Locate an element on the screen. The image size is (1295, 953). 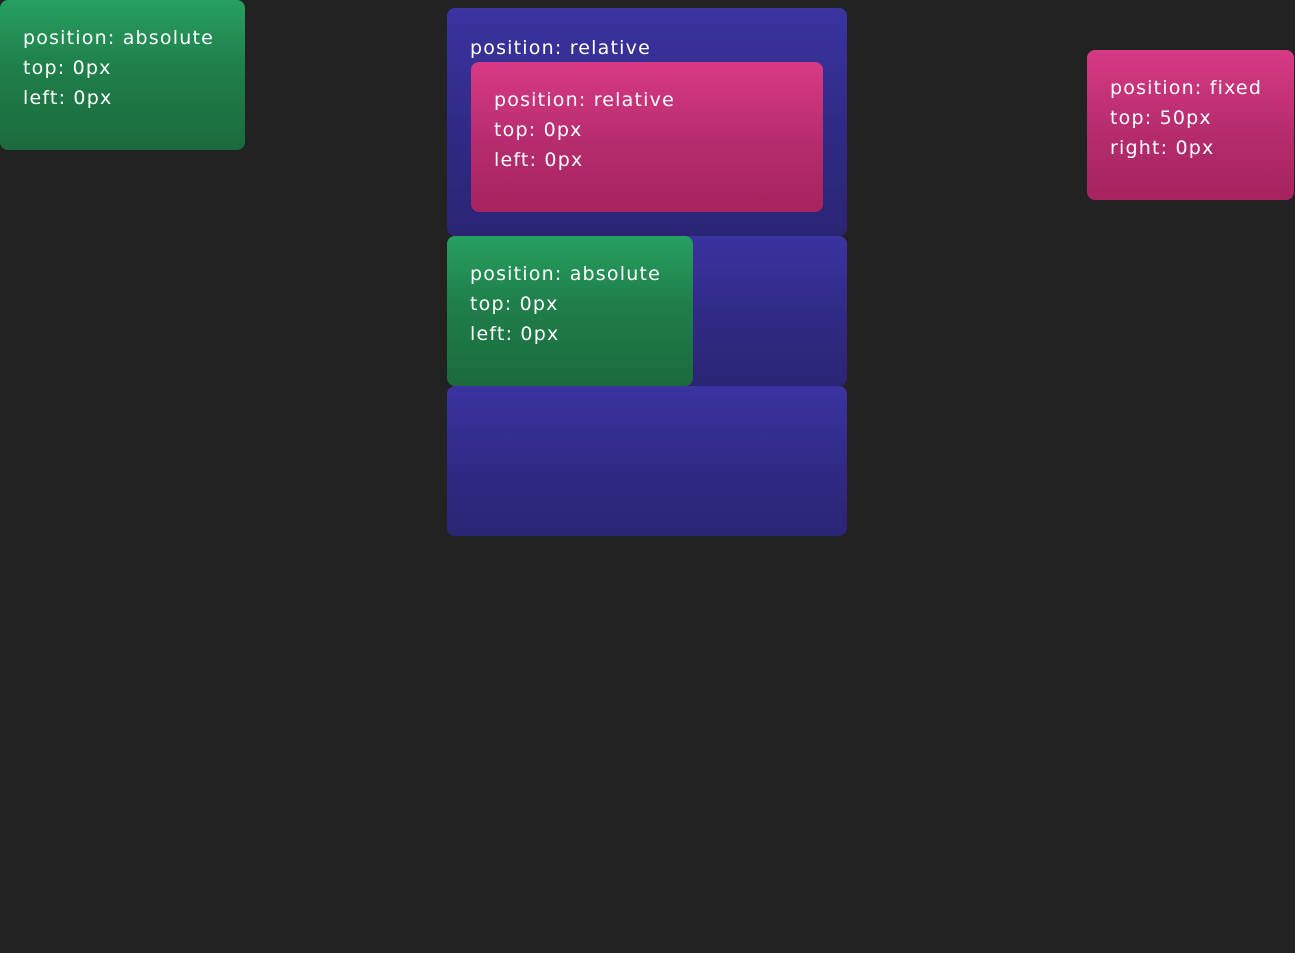
fixed-box: position: fixed top: 50px right: 0px is located at coordinates (1190, 125).